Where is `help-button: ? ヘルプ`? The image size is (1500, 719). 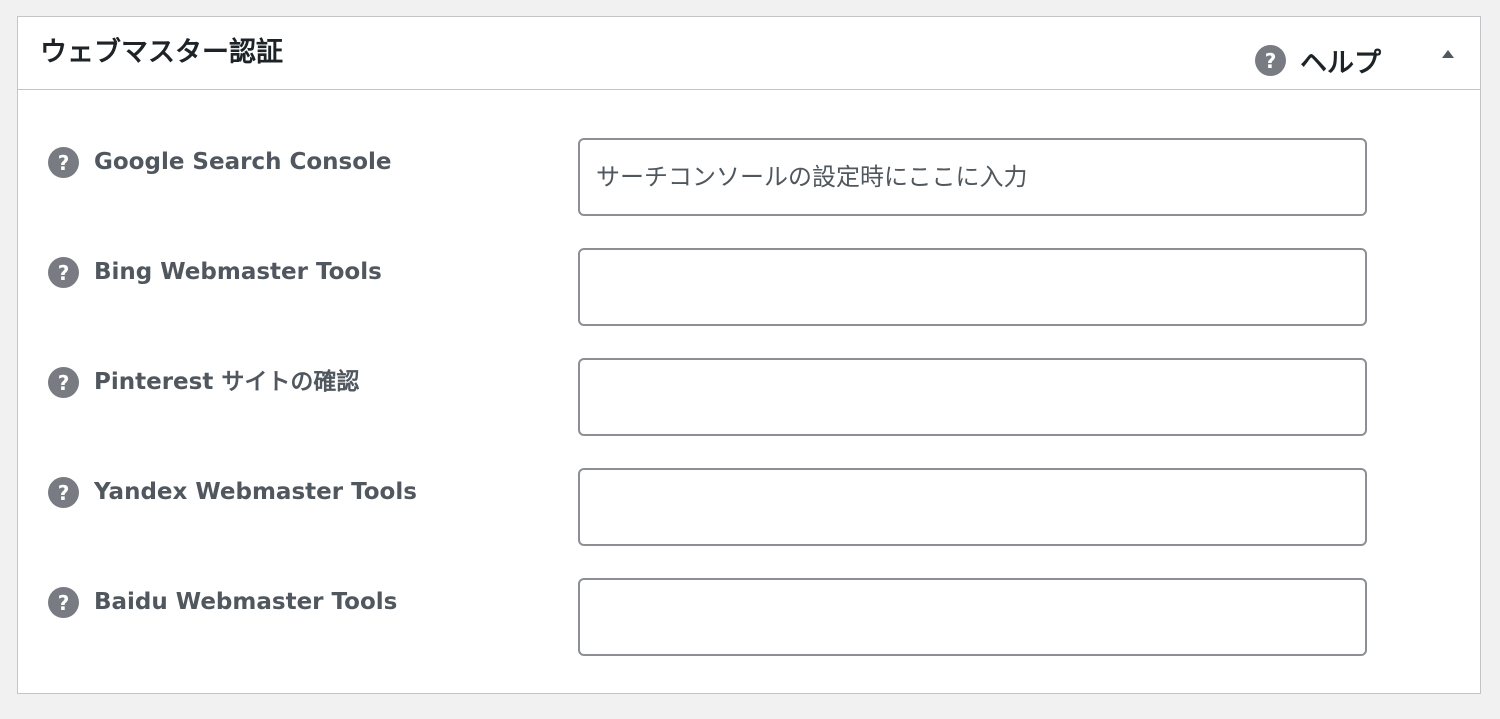
help-button: ? ヘルプ is located at coordinates (1318, 60).